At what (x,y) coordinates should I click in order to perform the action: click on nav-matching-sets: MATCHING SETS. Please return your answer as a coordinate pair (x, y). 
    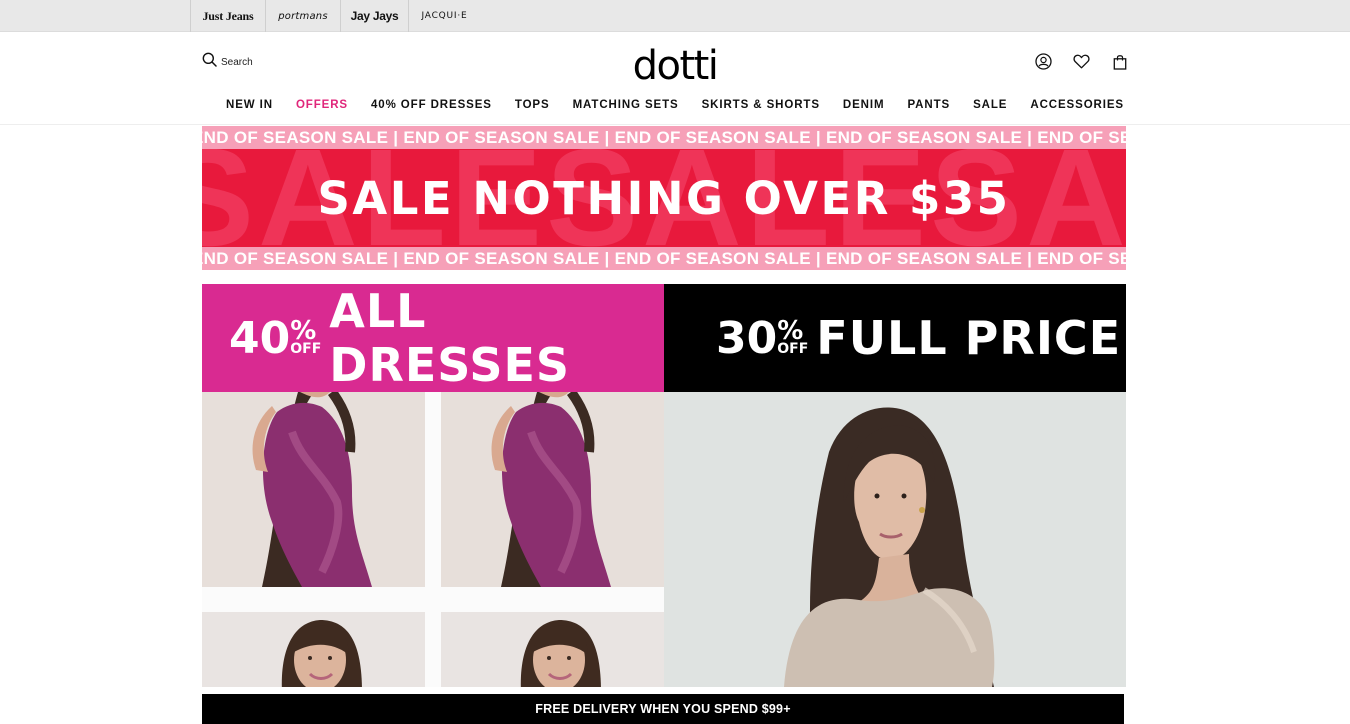
    Looking at the image, I should click on (626, 105).